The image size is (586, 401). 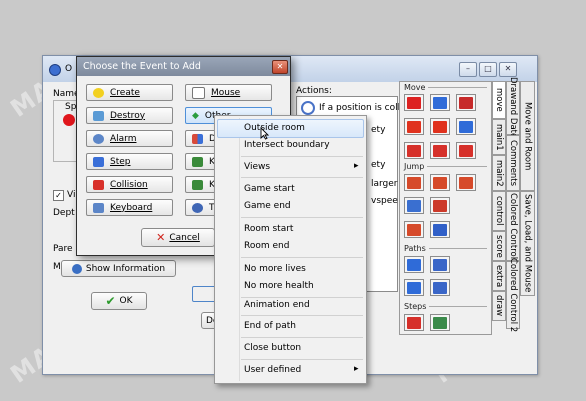 What do you see at coordinates (499, 137) in the screenshot?
I see `tab-main1: main1` at bounding box center [499, 137].